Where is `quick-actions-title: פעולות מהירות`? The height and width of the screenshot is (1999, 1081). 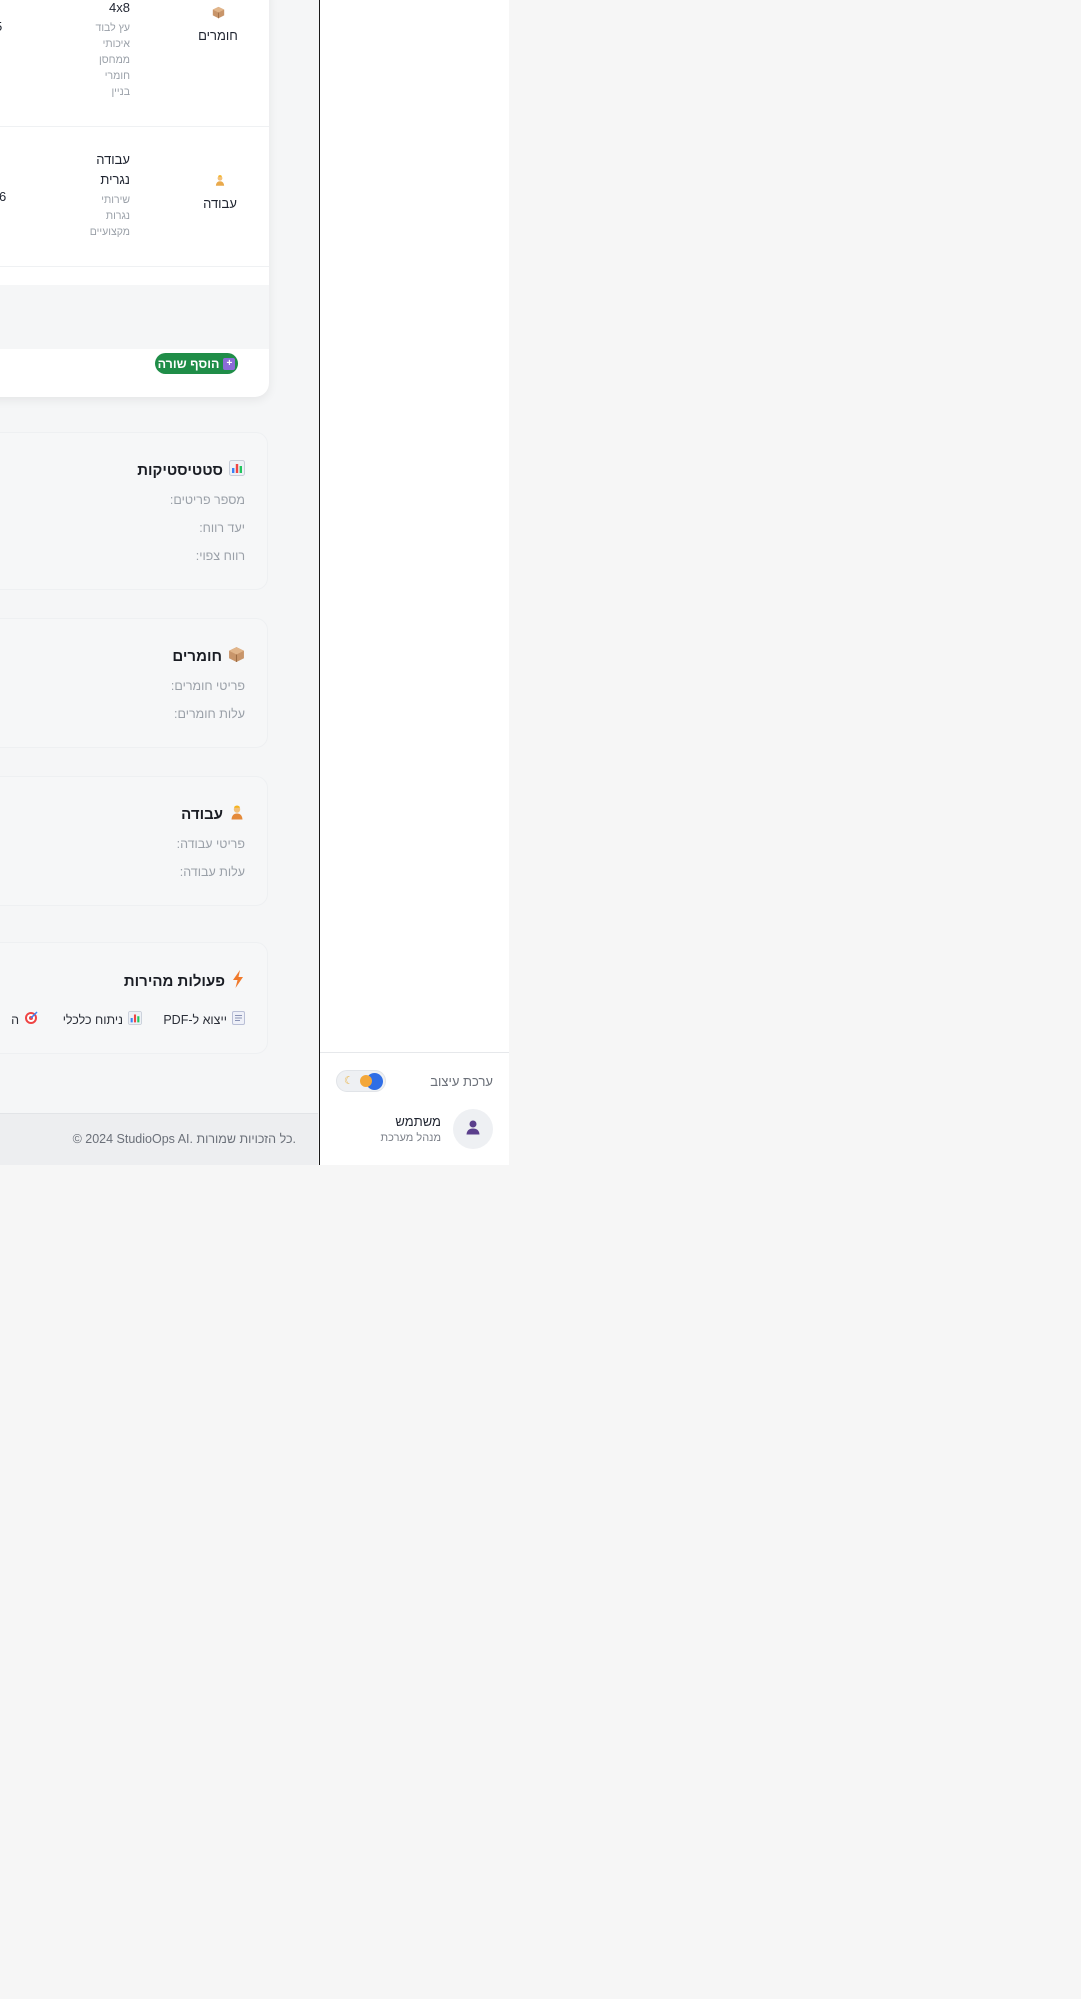
quick-actions-title: פעולות מהירות is located at coordinates (184, 981).